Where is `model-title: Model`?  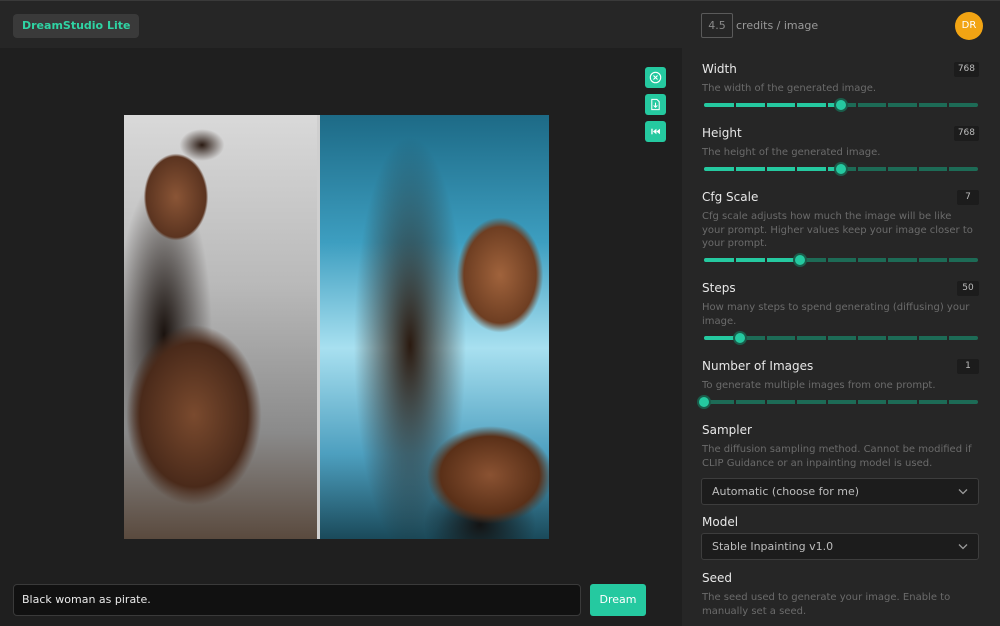 model-title: Model is located at coordinates (720, 522).